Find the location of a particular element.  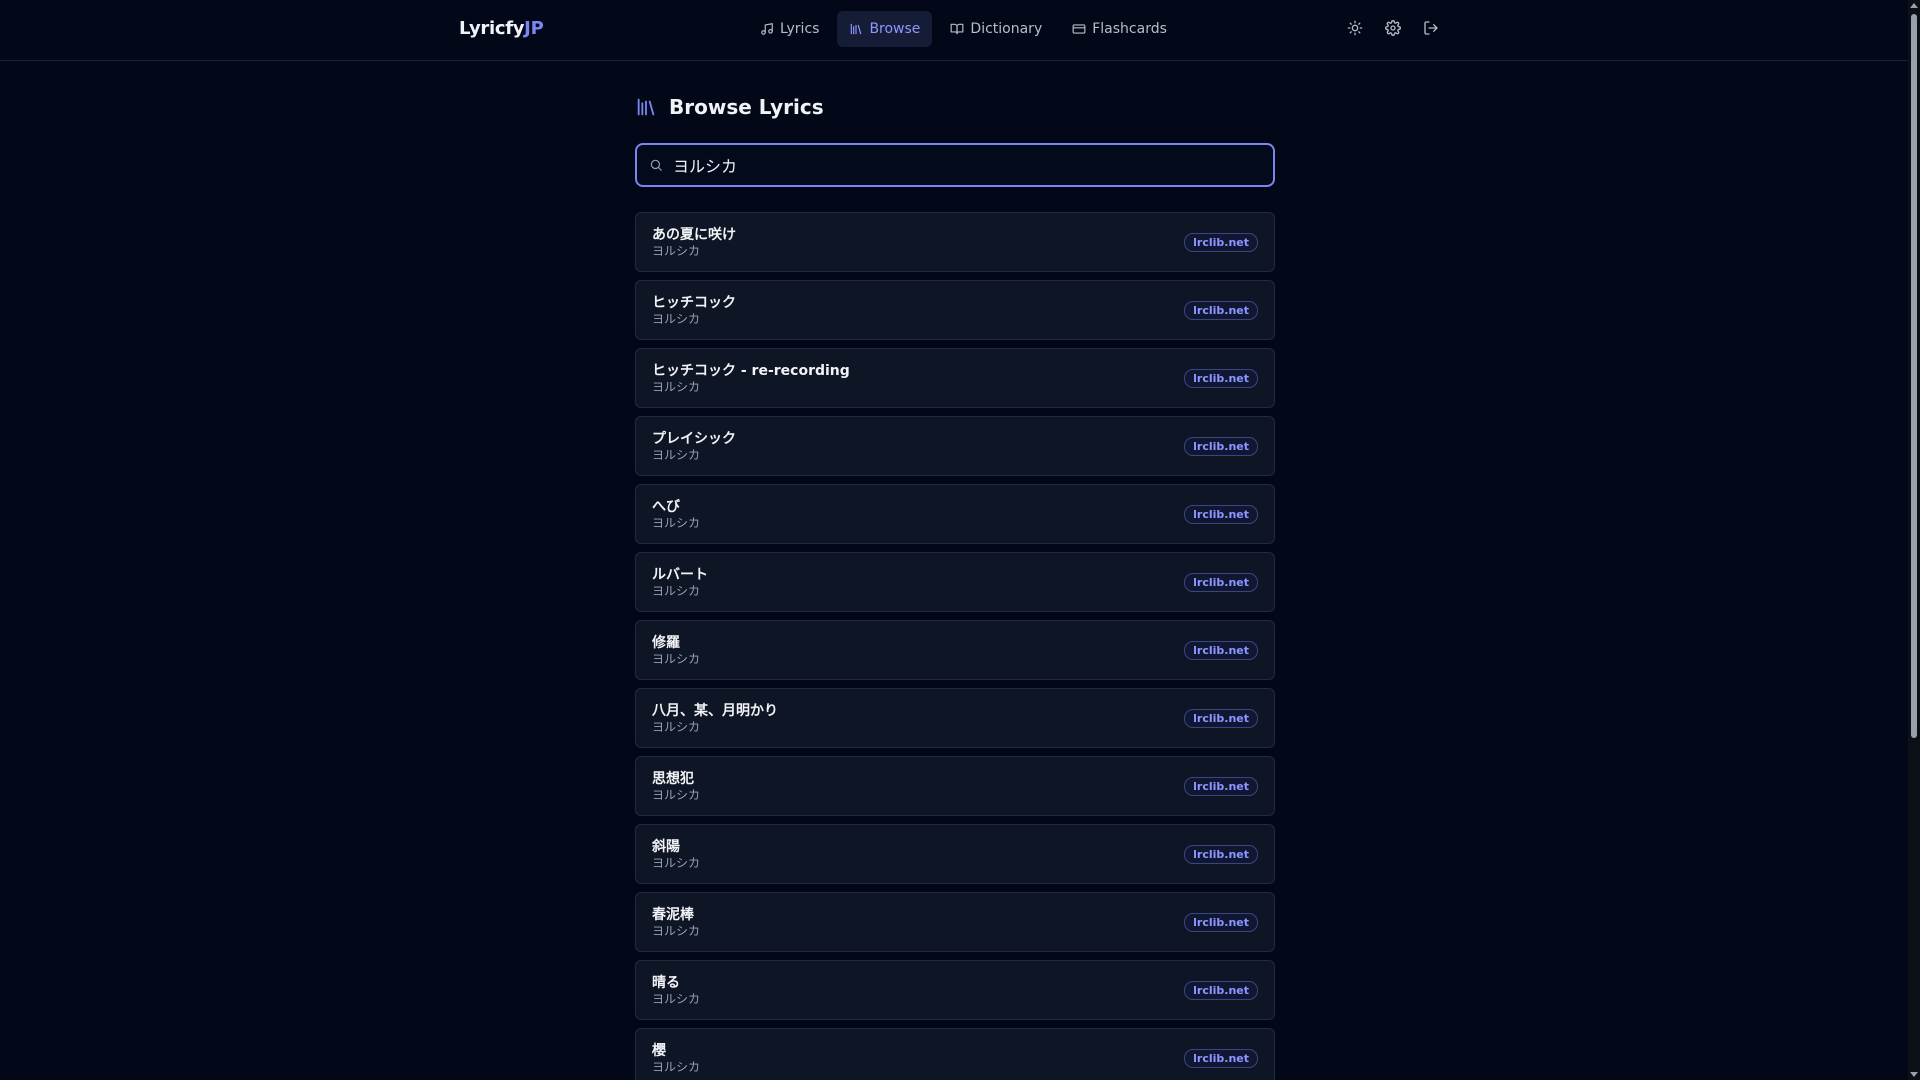

result-text: 斜陽 ヨルシカ is located at coordinates (676, 854).